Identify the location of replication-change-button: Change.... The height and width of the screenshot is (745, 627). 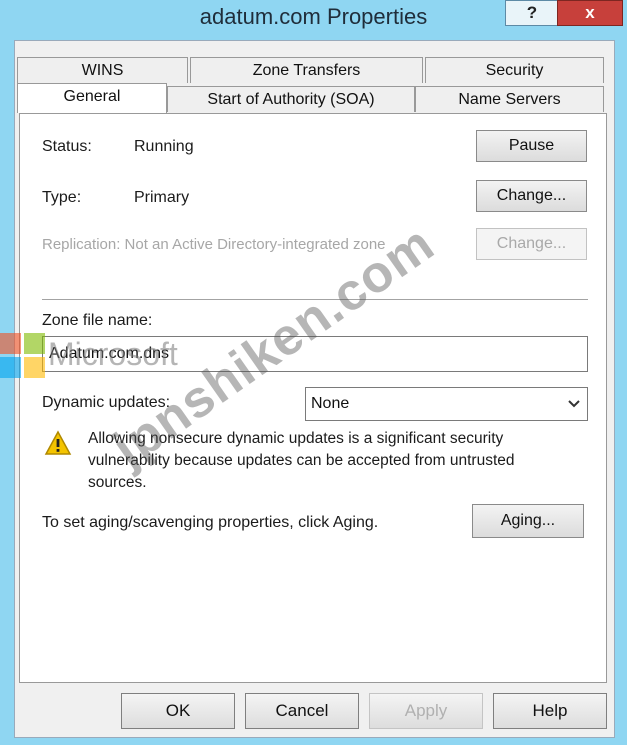
(531, 244).